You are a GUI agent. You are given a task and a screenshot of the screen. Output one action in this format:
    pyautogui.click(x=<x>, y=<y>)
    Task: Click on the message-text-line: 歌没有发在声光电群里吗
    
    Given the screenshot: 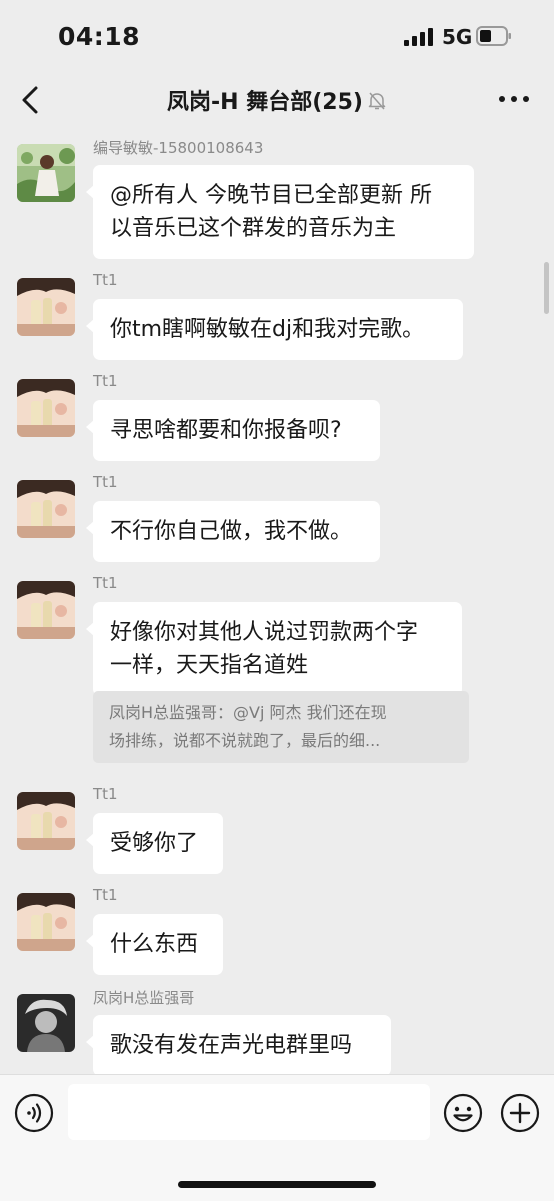 What is the action you would take?
    pyautogui.click(x=231, y=1045)
    